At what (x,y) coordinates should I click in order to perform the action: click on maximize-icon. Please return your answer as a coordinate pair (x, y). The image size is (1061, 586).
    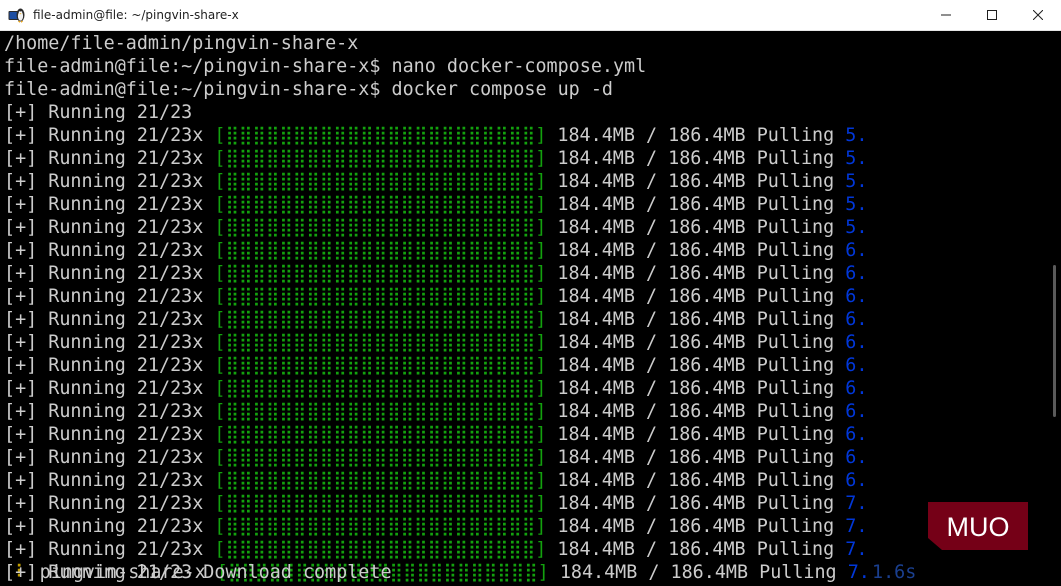
    Looking at the image, I should click on (992, 15).